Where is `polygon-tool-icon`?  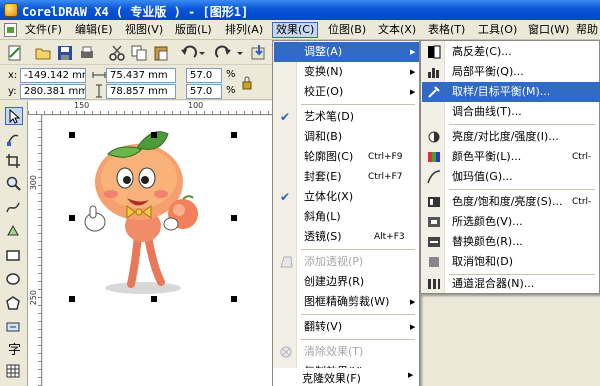 polygon-tool-icon is located at coordinates (14, 304).